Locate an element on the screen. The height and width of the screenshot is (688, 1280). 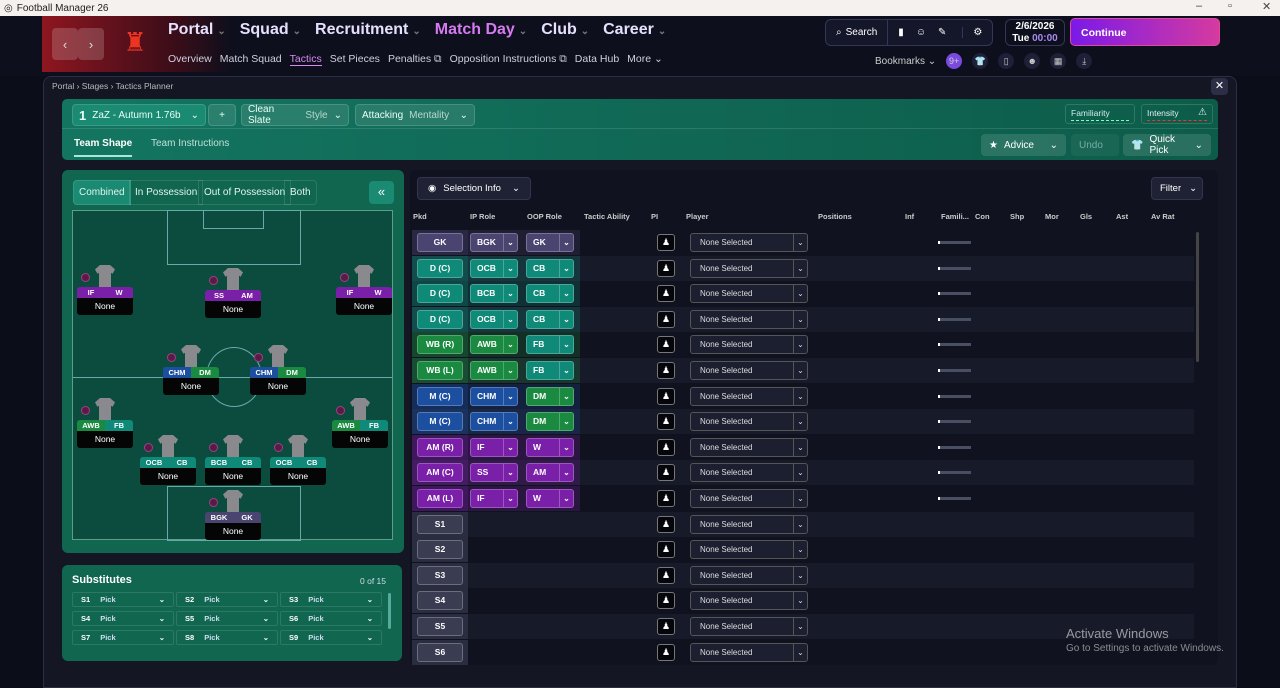
player-card: BCB CB None is located at coordinates (233, 460).